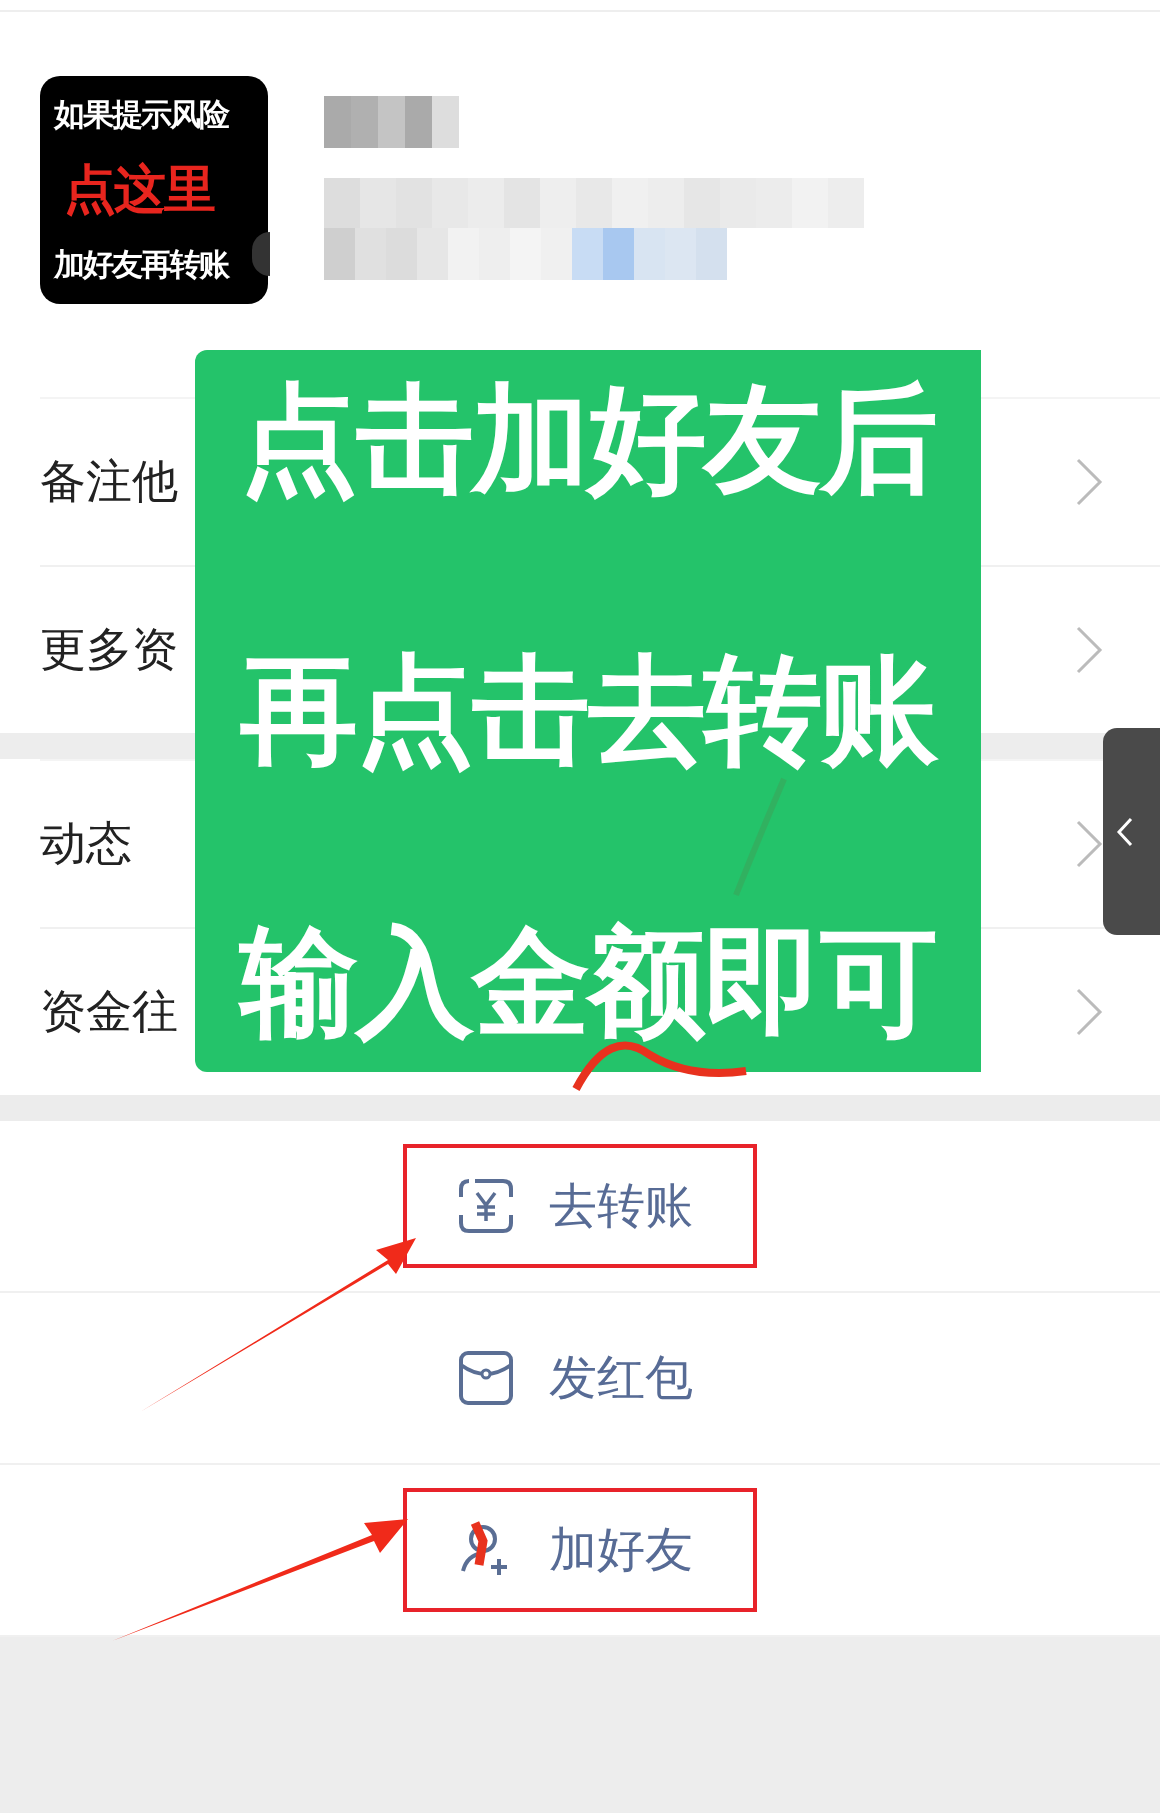  I want to click on badge-text: 点这里, so click(138, 189).